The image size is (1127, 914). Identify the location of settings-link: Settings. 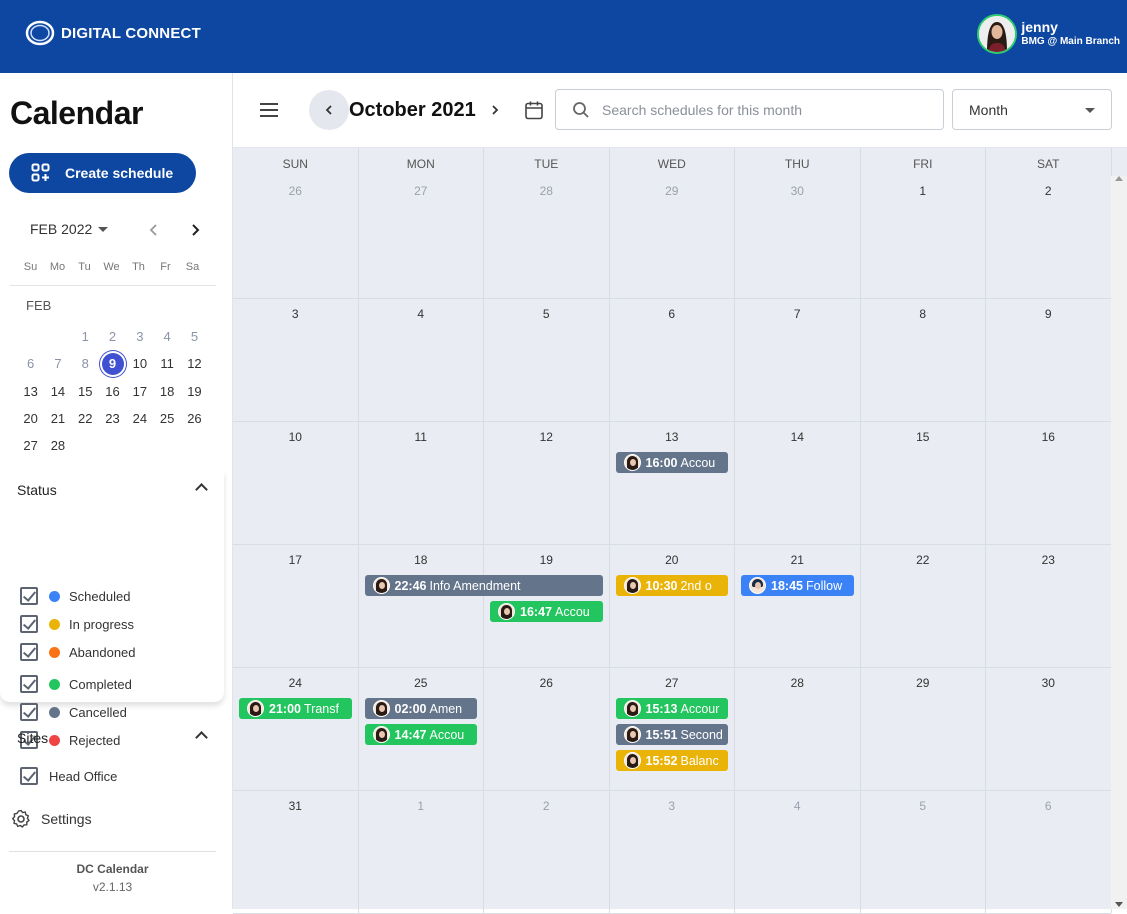
(51, 819).